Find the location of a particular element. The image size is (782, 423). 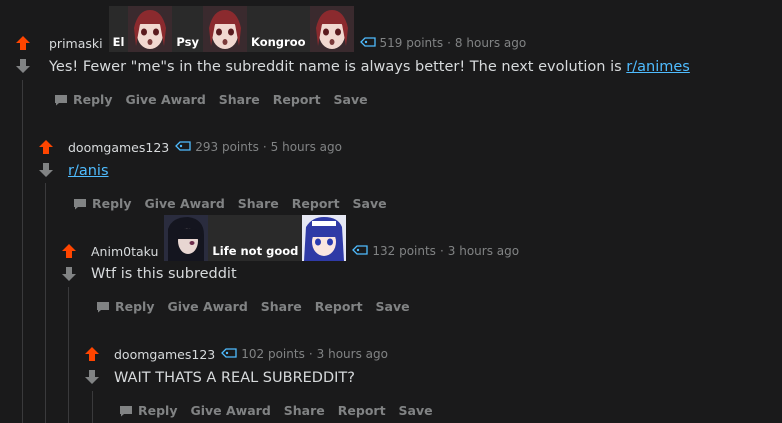

flair-text: El is located at coordinates (118, 42).